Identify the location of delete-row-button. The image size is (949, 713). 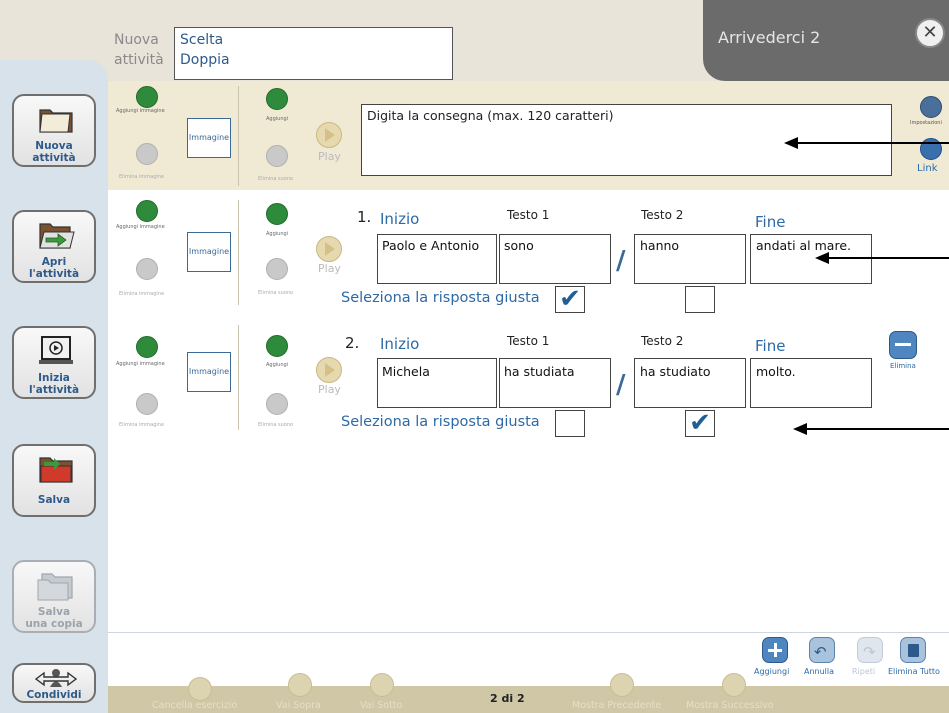
(903, 345).